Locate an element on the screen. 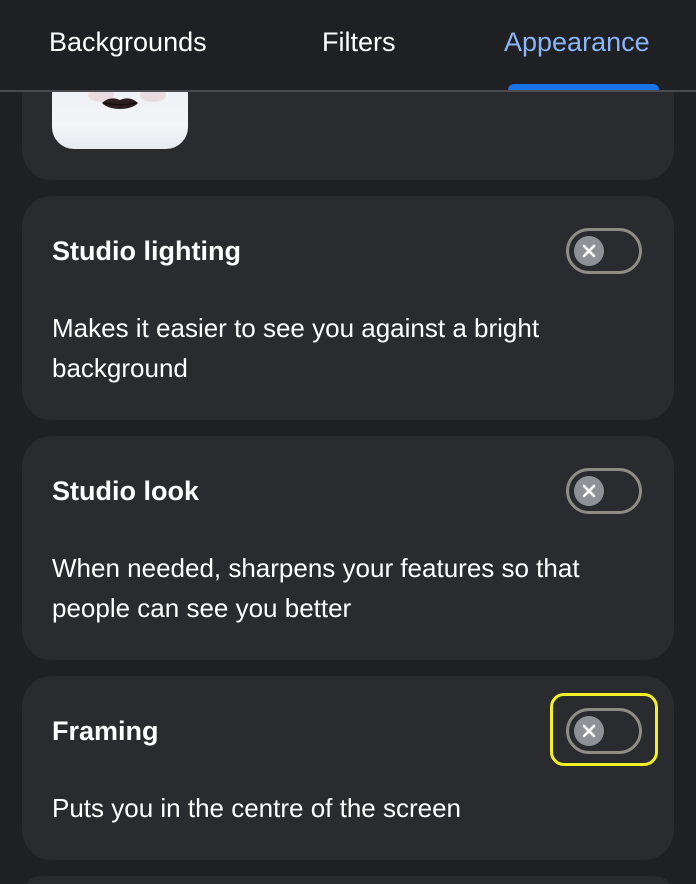 The image size is (696, 884). next-setting-card is located at coordinates (348, 880).